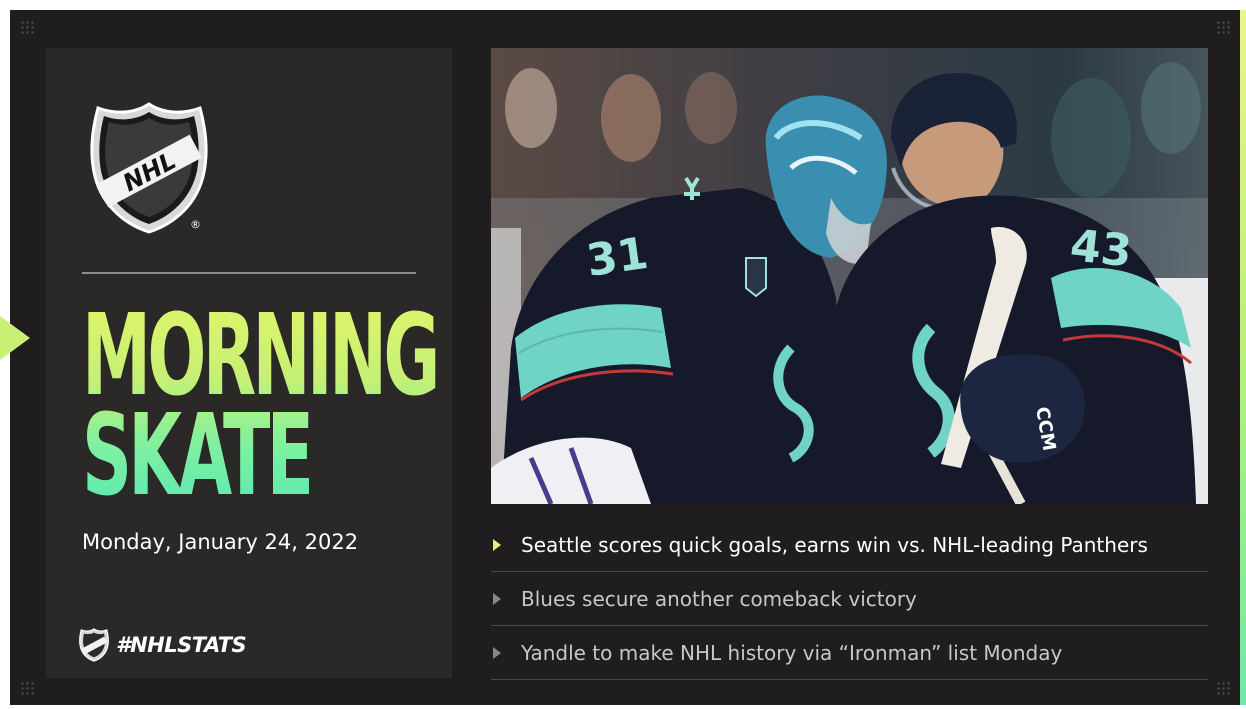  I want to click on jersey-number-31: 31, so click(617, 257).